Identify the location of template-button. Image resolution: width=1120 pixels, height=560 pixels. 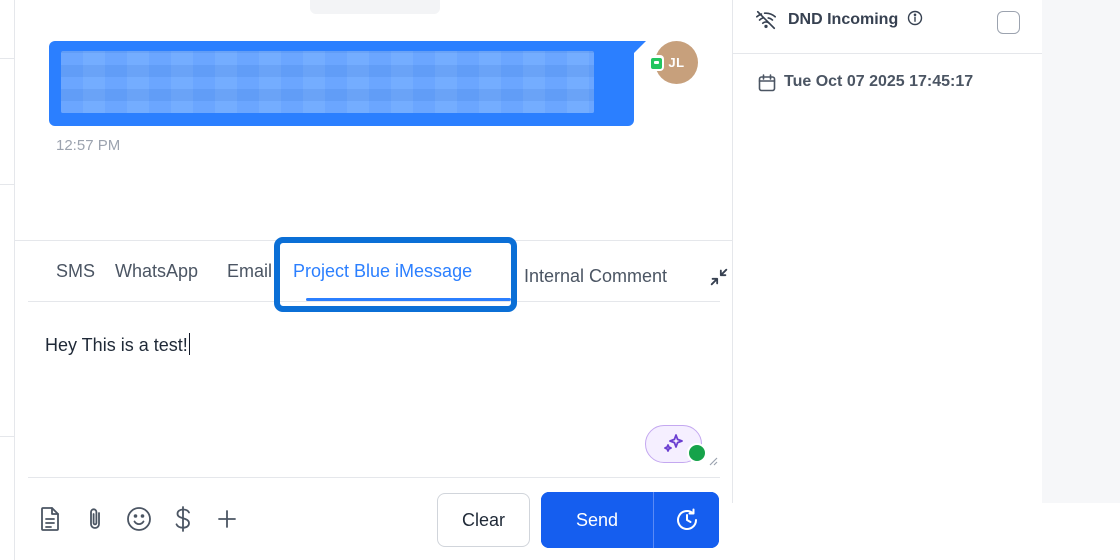
(50, 519).